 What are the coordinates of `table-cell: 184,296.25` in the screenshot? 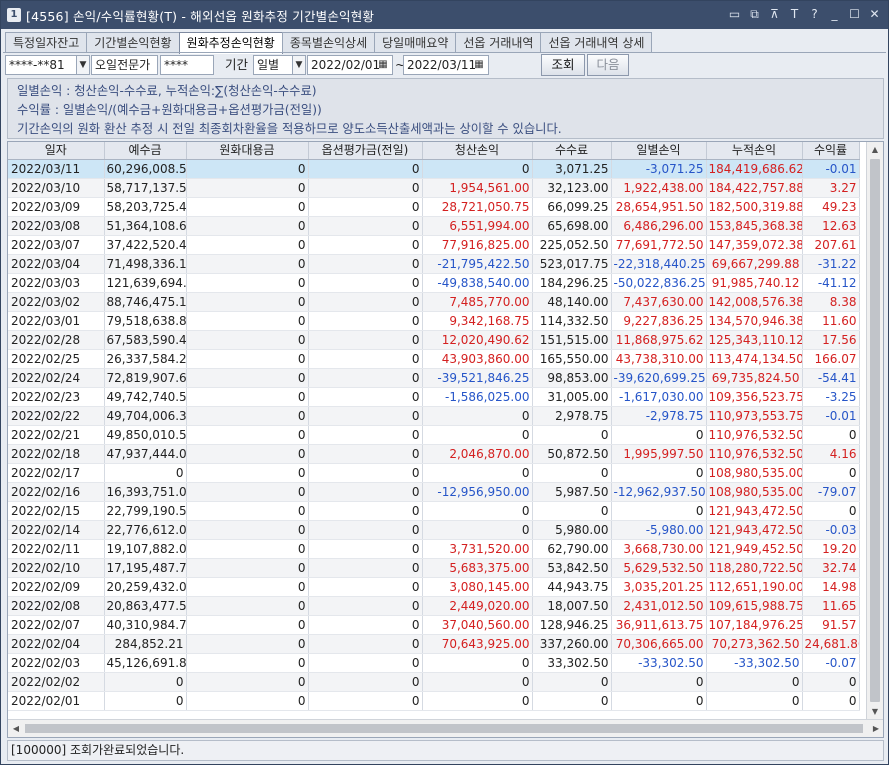 It's located at (572, 283).